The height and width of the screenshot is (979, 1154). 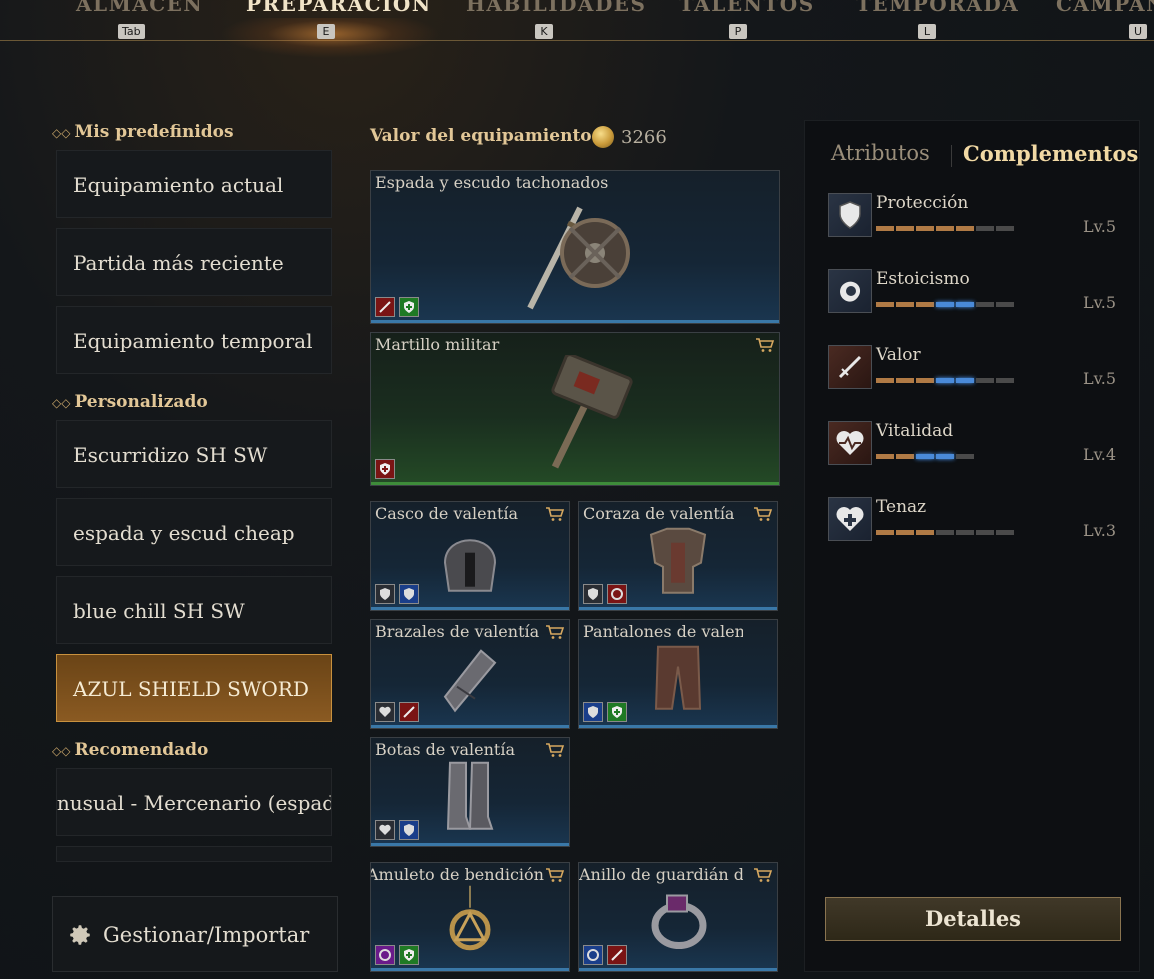 I want to click on shield-icon, so click(x=850, y=215).